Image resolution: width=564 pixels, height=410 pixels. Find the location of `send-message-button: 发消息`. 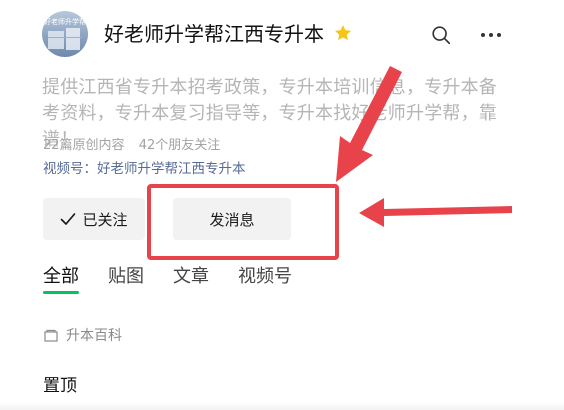

send-message-button: 发消息 is located at coordinates (232, 219).